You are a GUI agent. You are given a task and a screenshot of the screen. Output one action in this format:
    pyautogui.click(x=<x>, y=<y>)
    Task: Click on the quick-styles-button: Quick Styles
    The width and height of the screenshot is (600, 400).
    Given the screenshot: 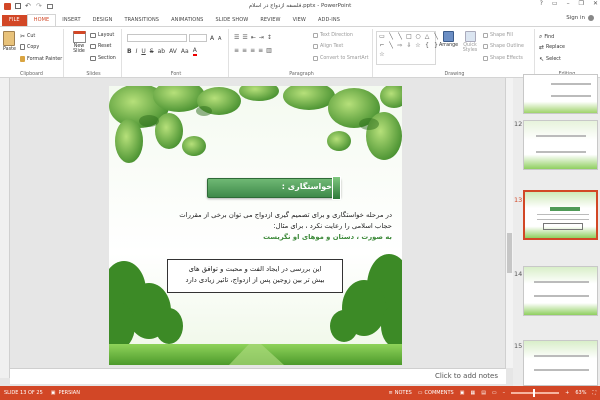 What is the action you would take?
    pyautogui.click(x=470, y=42)
    